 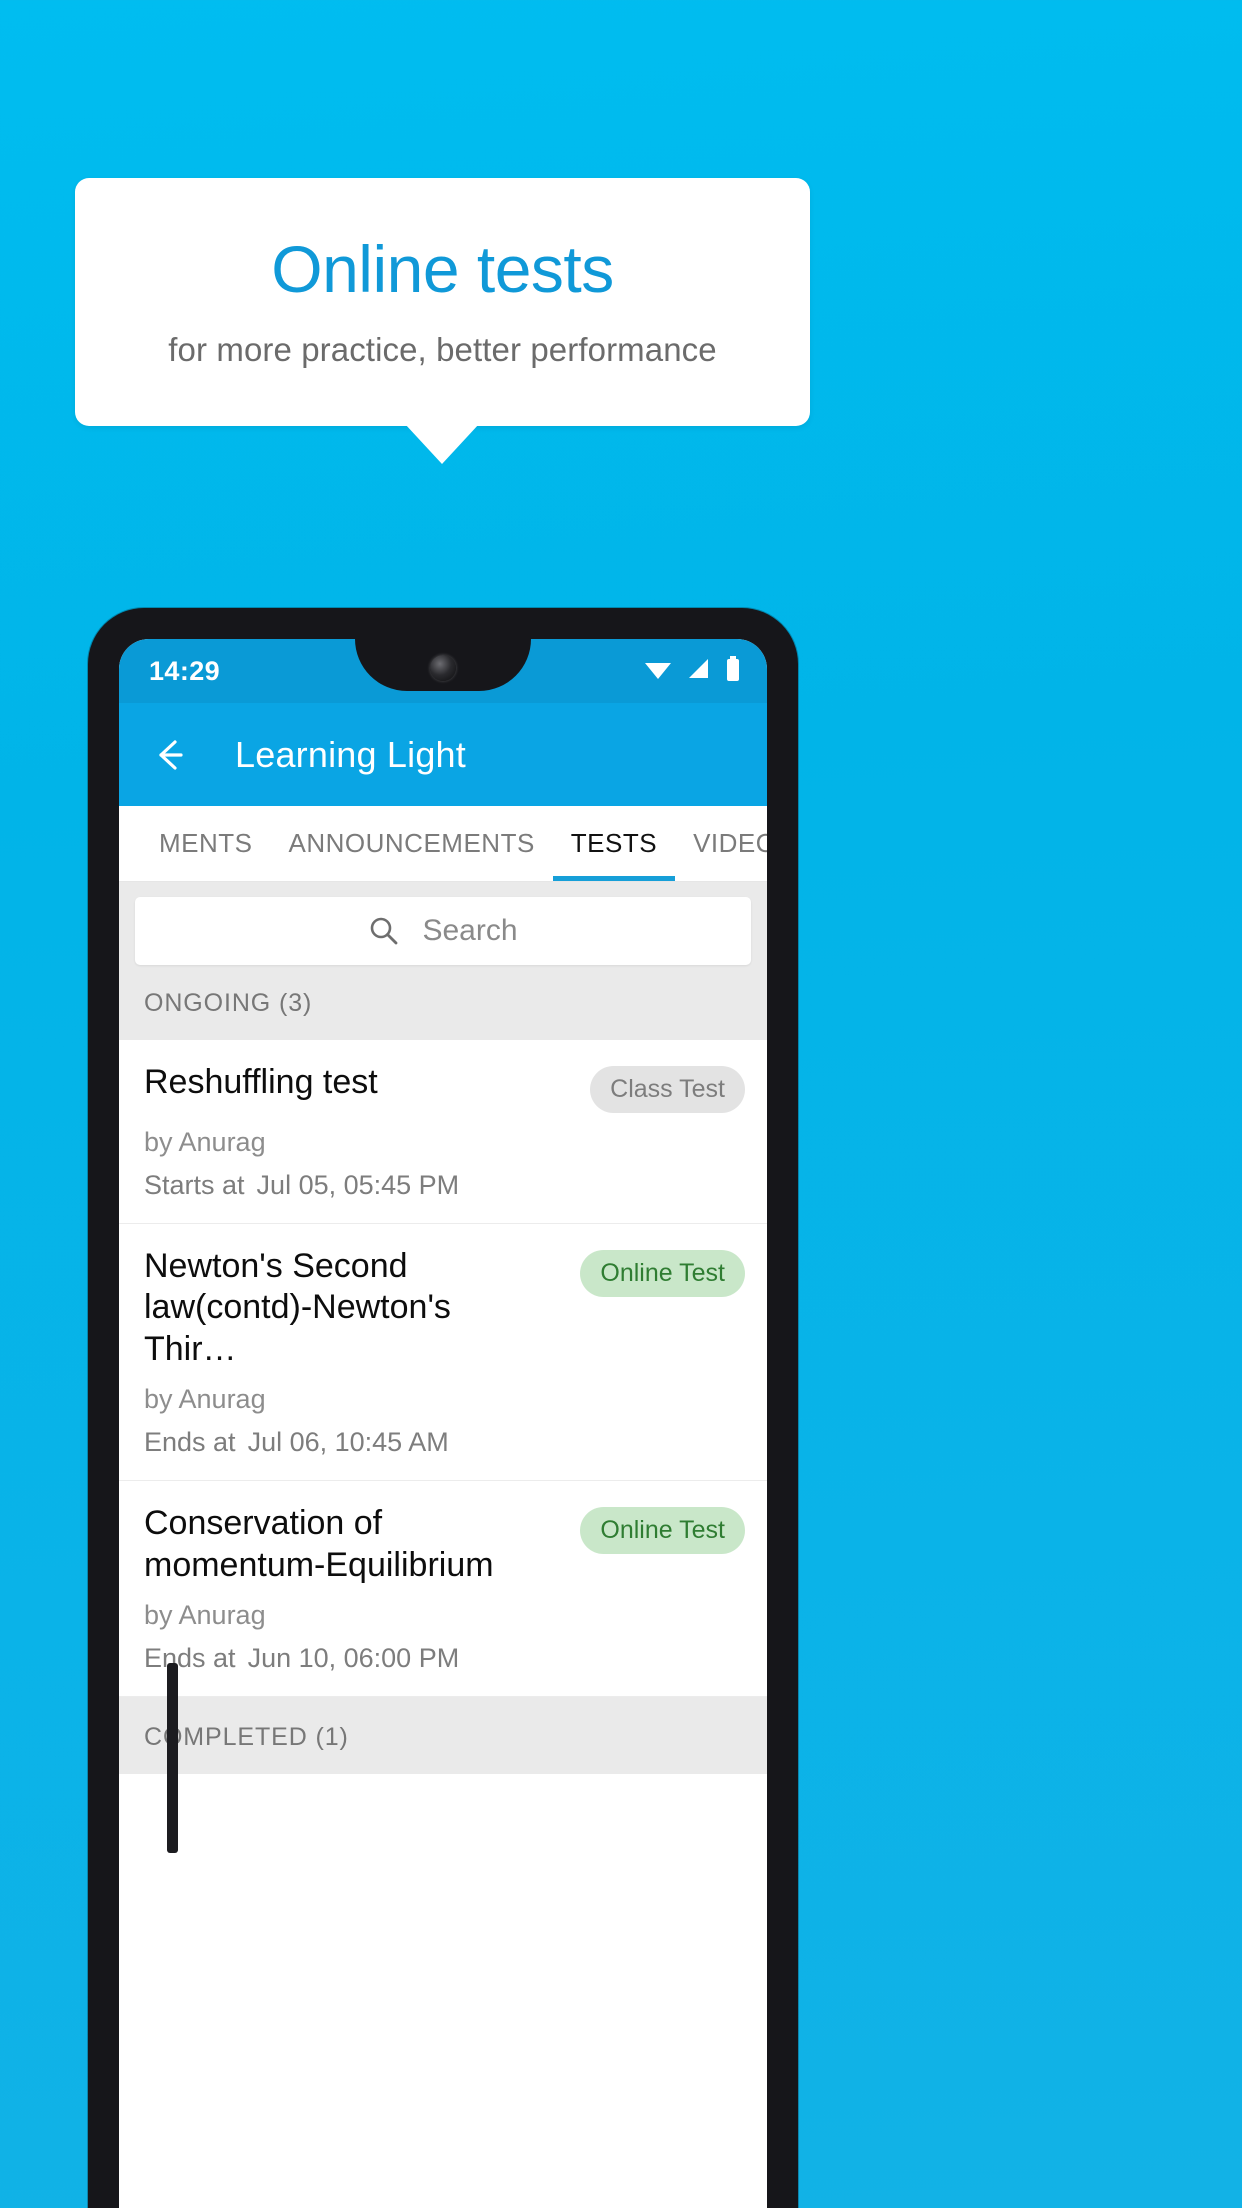 I want to click on signal-icon, so click(x=699, y=671).